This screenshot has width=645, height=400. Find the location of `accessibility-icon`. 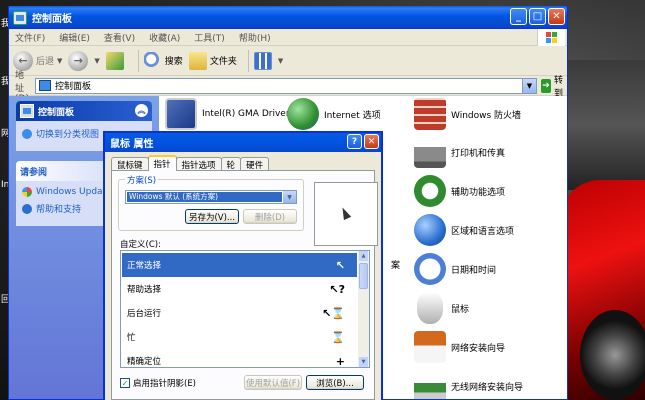

accessibility-icon is located at coordinates (430, 191).